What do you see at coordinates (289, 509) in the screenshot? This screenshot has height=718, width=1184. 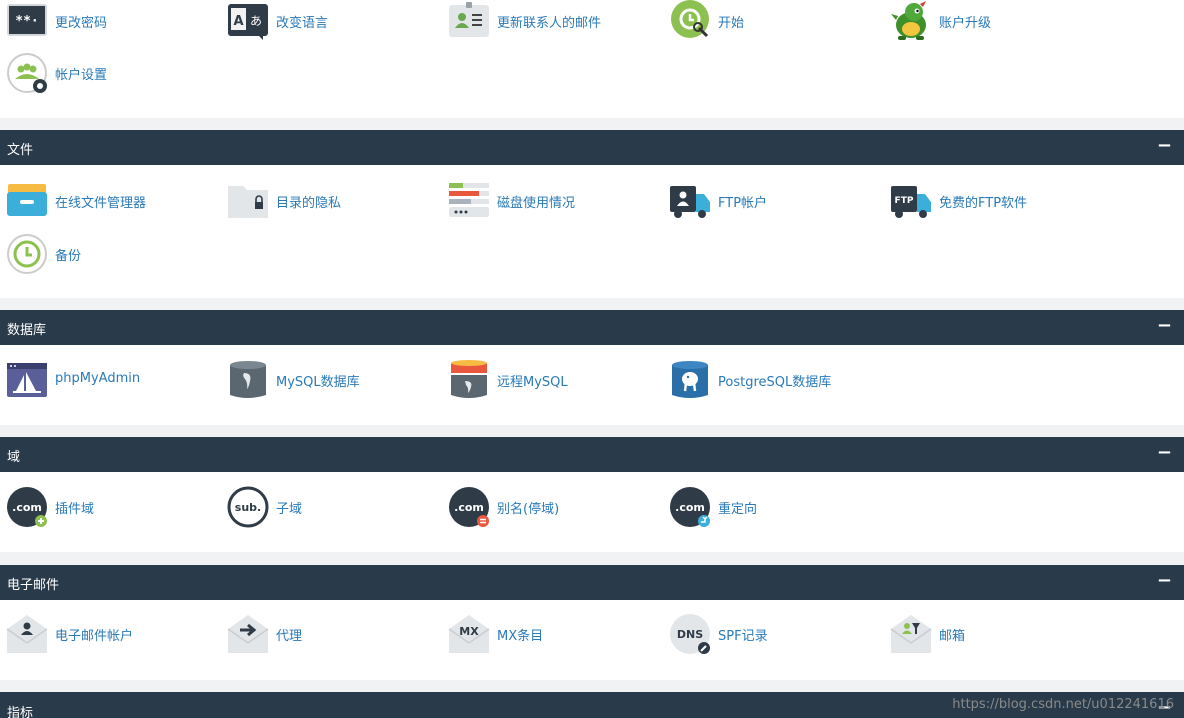 I see `subdomains-label: 子域` at bounding box center [289, 509].